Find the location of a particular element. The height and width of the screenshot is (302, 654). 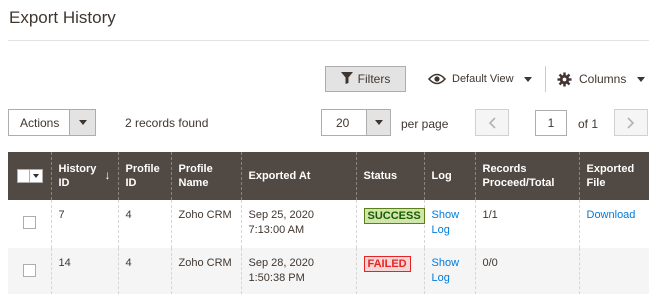

actions-dropdown: Actions is located at coordinates (52, 122).